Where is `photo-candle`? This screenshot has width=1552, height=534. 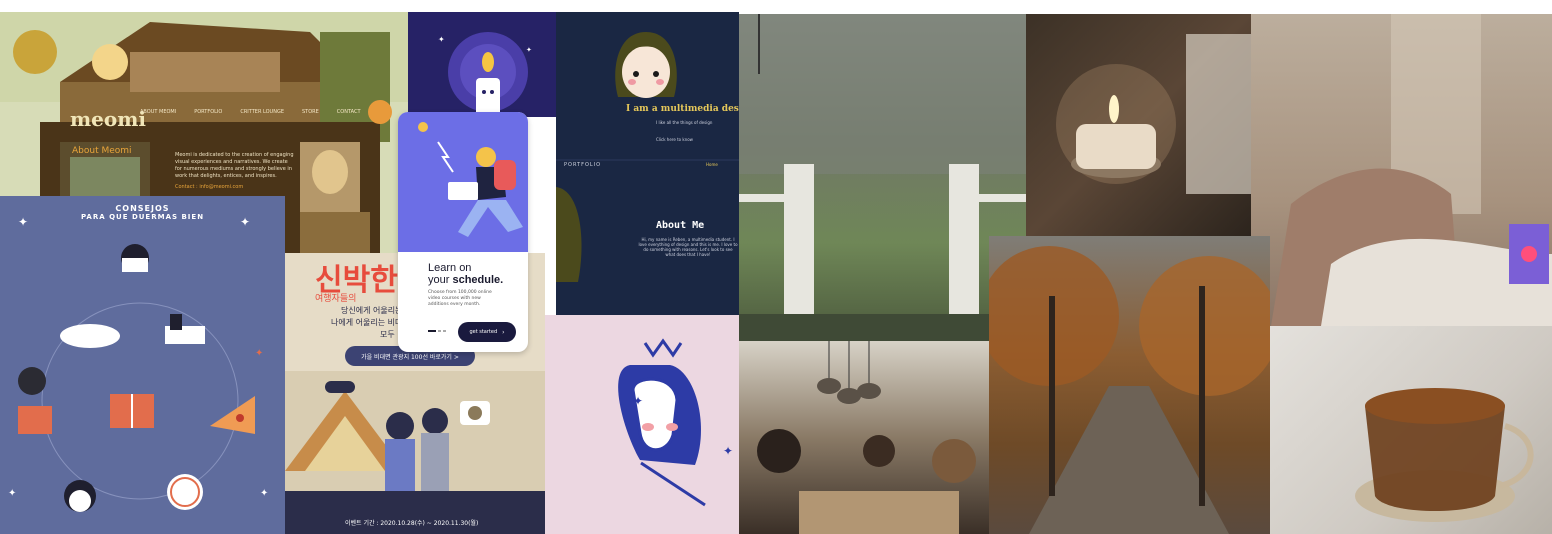 photo-candle is located at coordinates (1138, 125).